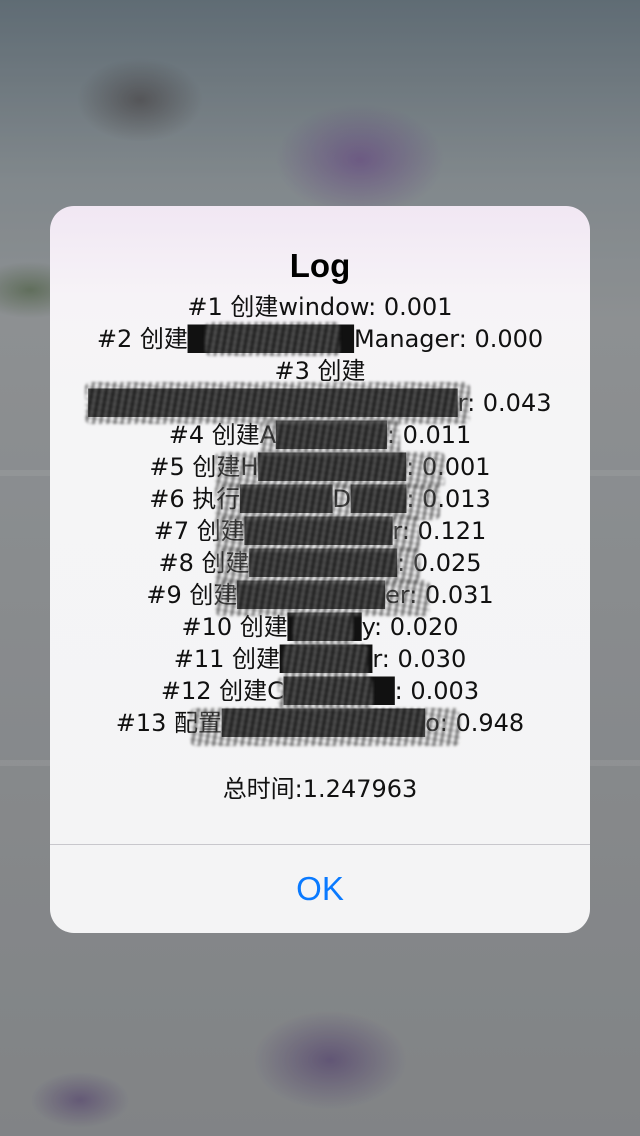 This screenshot has height=1136, width=640. What do you see at coordinates (320, 531) in the screenshot?
I see `log-line: #7 创建████████r: 0.121` at bounding box center [320, 531].